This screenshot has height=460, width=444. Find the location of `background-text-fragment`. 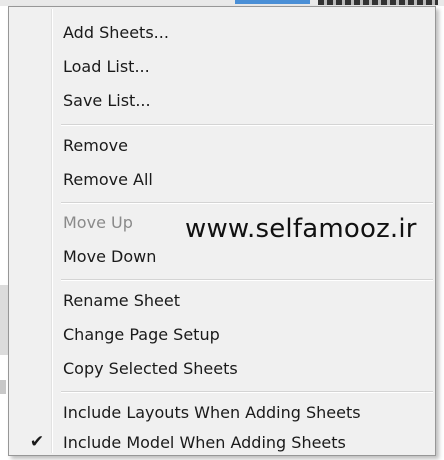

background-text-fragment is located at coordinates (378, 2).